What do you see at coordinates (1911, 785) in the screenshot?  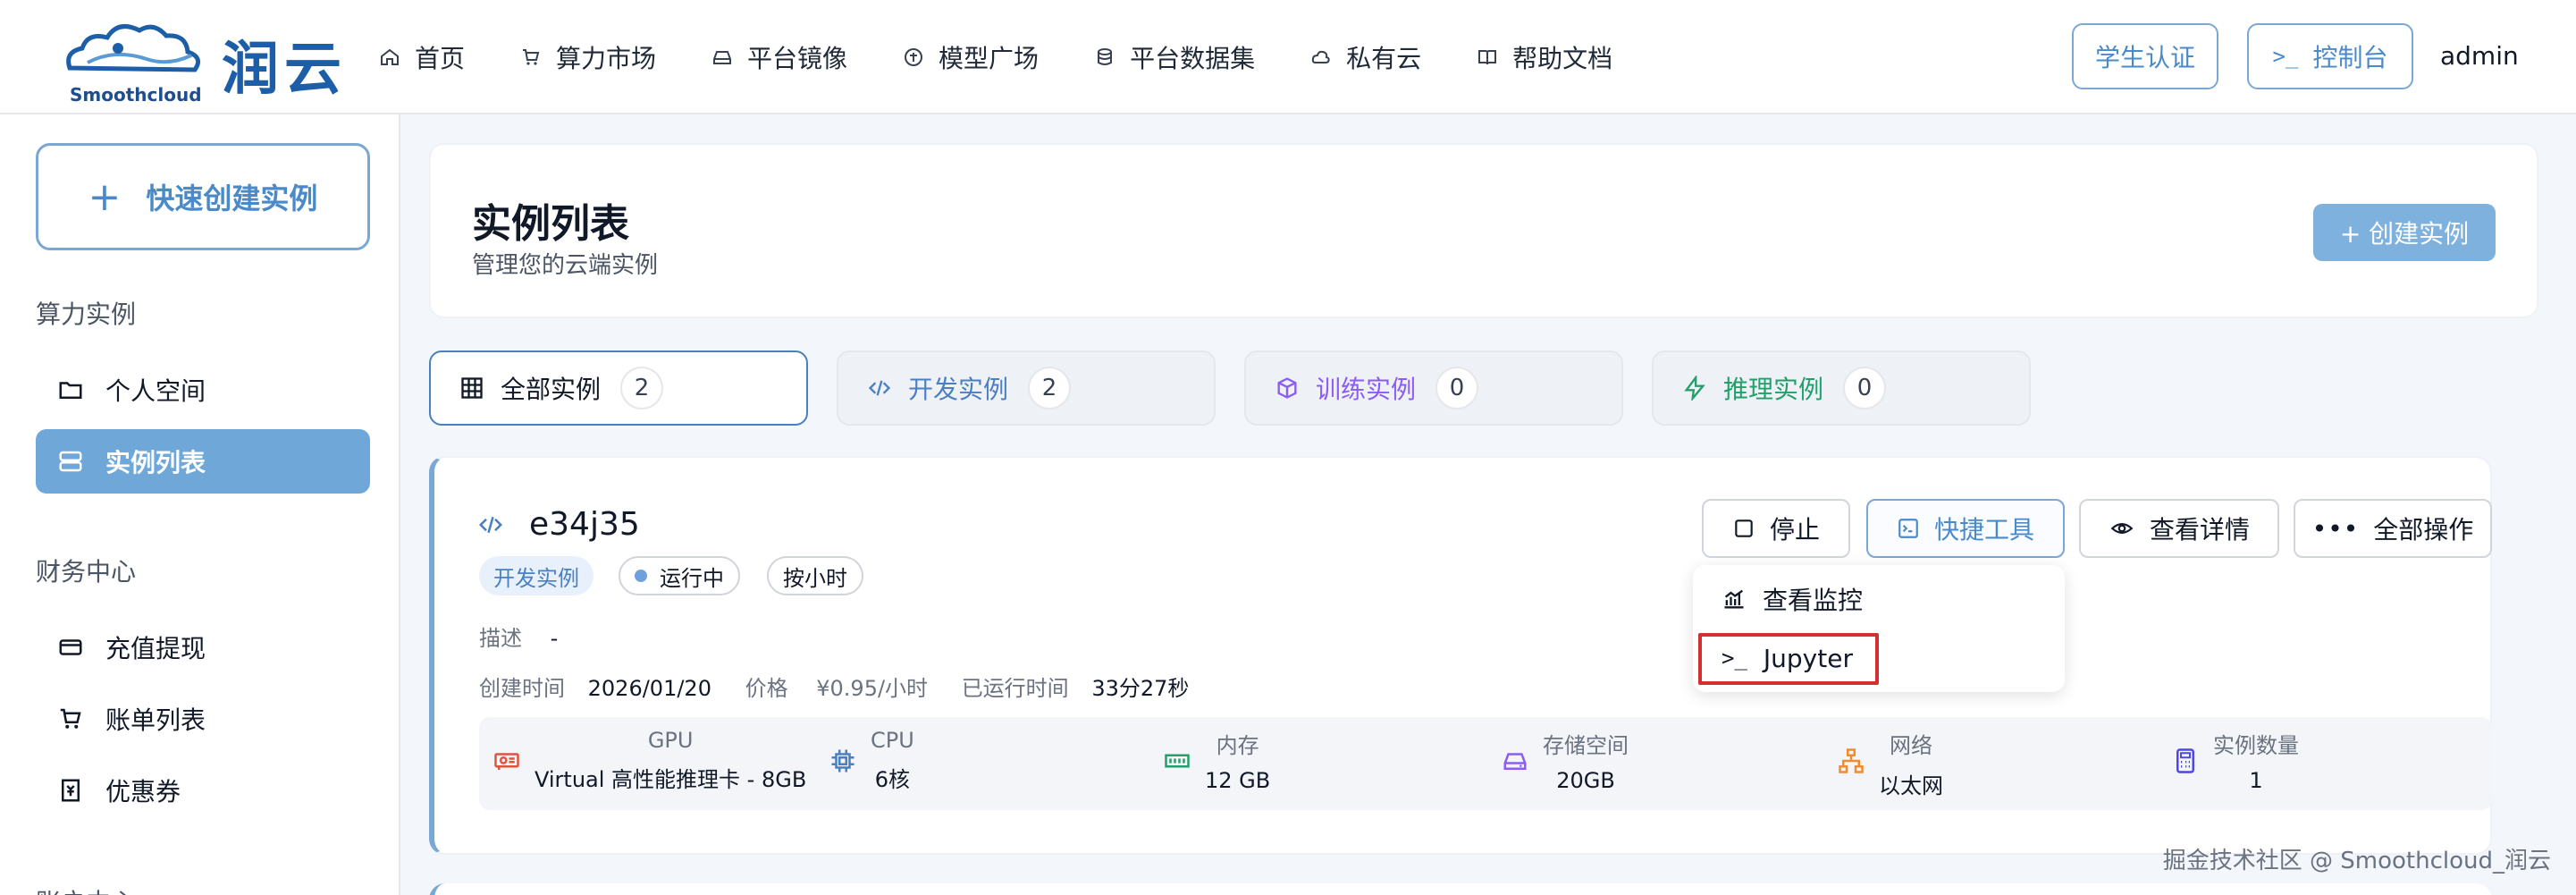 I see `spec-value: 以太网` at bounding box center [1911, 785].